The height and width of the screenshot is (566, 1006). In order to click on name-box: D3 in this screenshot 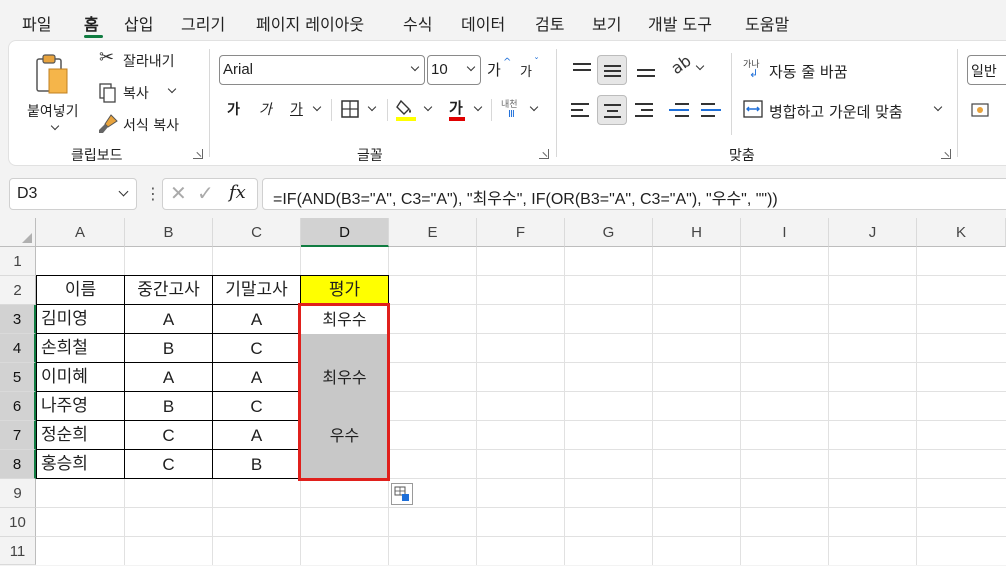, I will do `click(73, 194)`.